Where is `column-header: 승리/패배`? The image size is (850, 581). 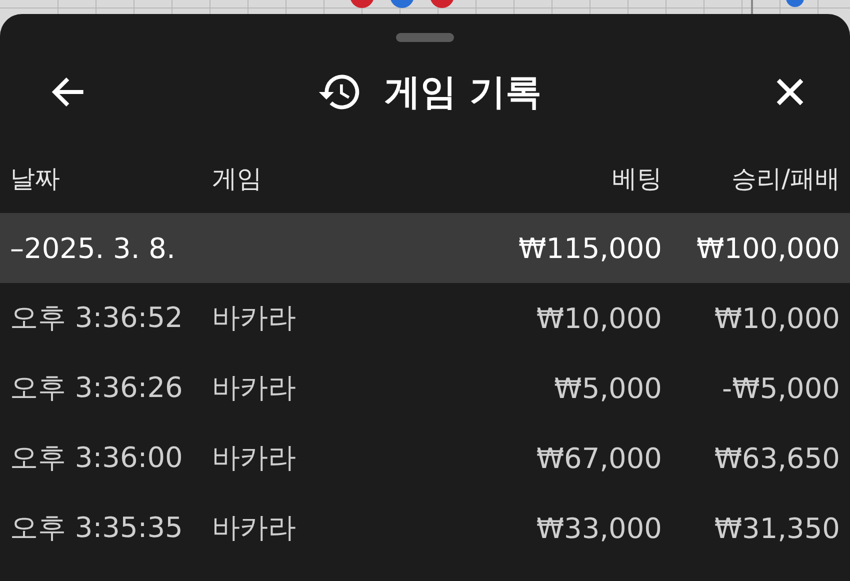 column-header: 승리/패배 is located at coordinates (785, 178).